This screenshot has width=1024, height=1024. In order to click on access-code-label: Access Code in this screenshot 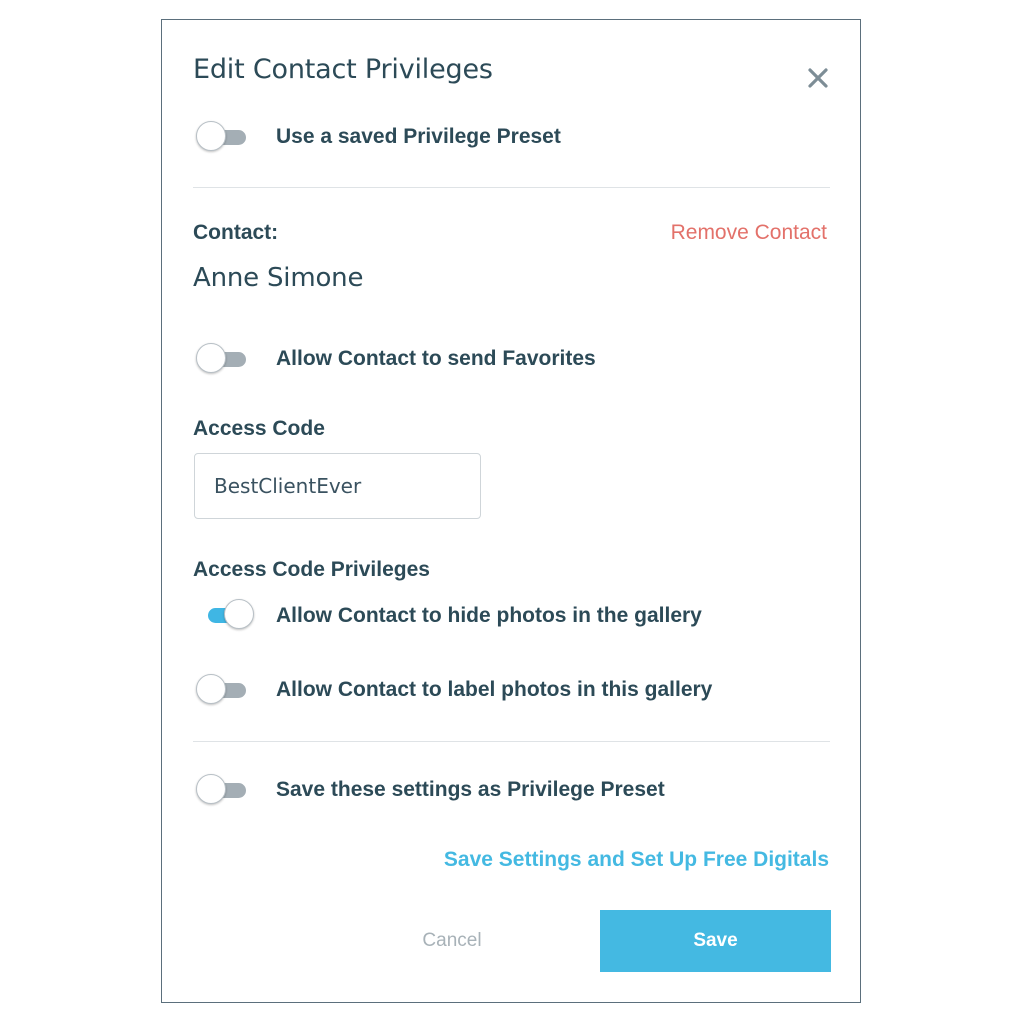, I will do `click(259, 428)`.